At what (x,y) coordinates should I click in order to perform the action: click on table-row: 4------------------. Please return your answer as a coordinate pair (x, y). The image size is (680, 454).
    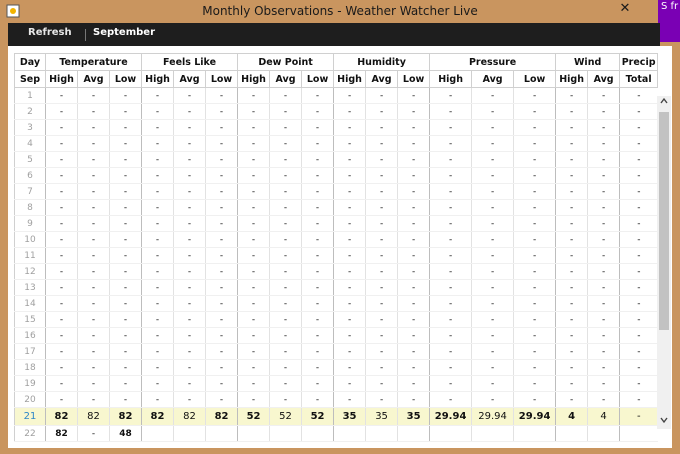
    Looking at the image, I should click on (336, 143).